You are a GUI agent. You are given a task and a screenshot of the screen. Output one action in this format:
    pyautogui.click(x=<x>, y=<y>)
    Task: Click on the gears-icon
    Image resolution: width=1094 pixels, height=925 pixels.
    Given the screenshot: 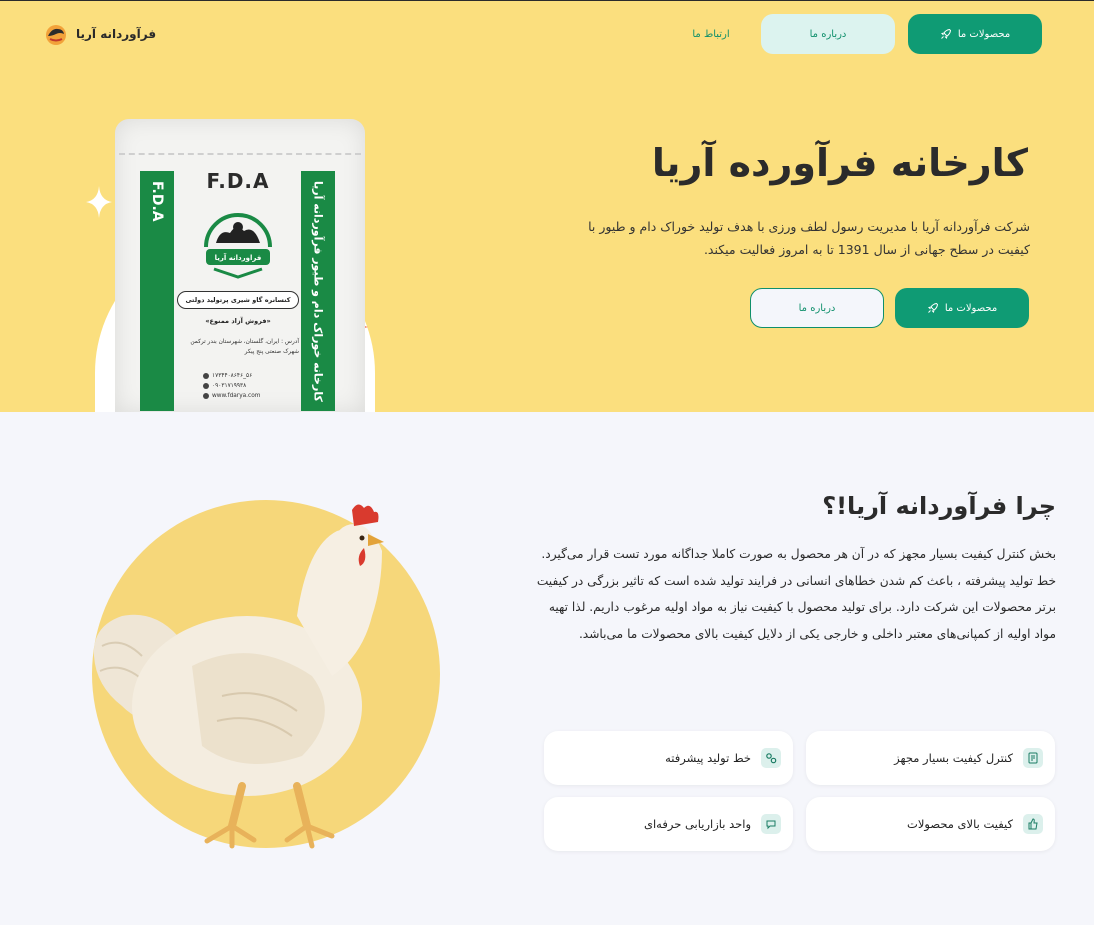 What is the action you would take?
    pyautogui.click(x=771, y=758)
    